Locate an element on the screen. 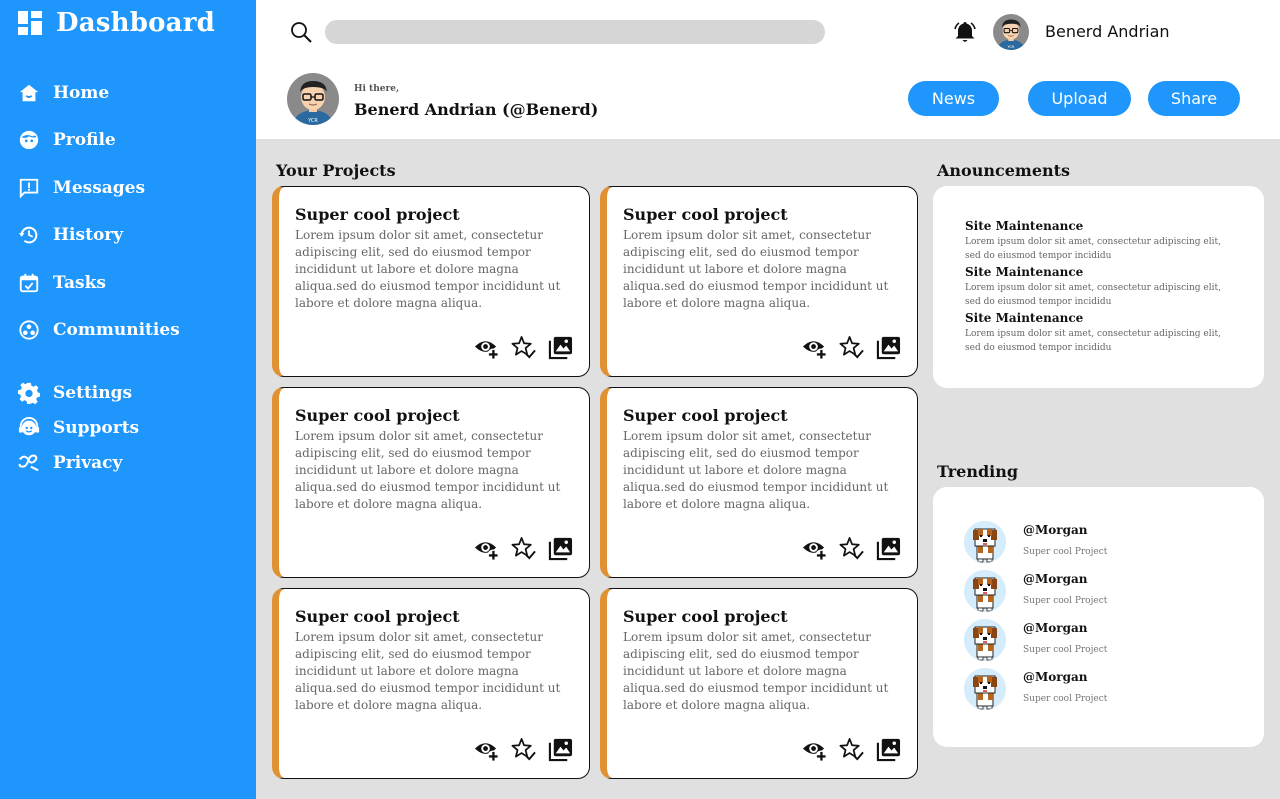 The image size is (1280, 799). sidebar-item-label: Home is located at coordinates (81, 93).